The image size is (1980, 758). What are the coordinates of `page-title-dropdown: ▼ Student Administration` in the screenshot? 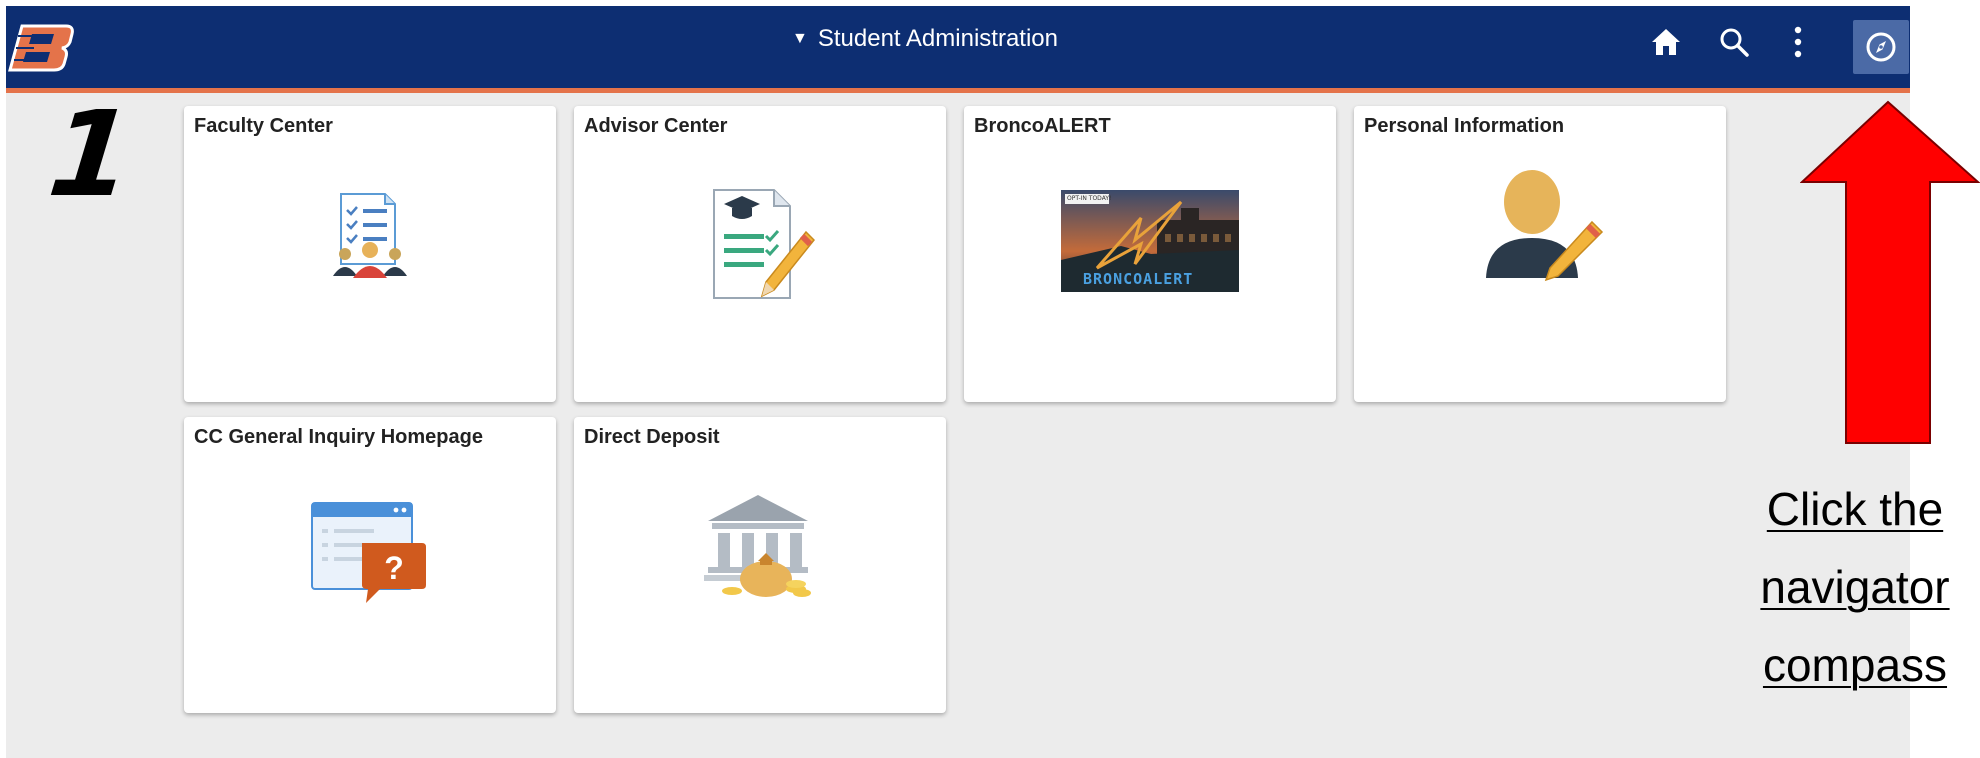 It's located at (925, 39).